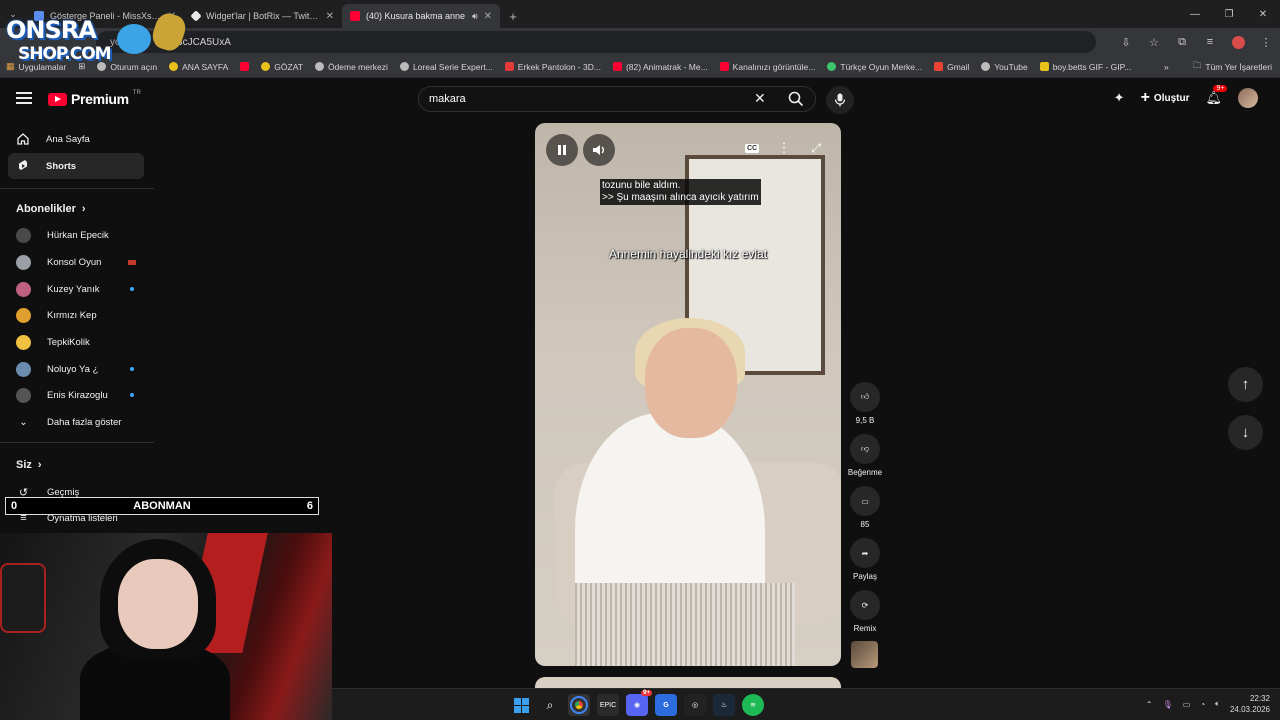 This screenshot has height=720, width=1280. I want to click on more-bookmarks-icon: », so click(1166, 67).